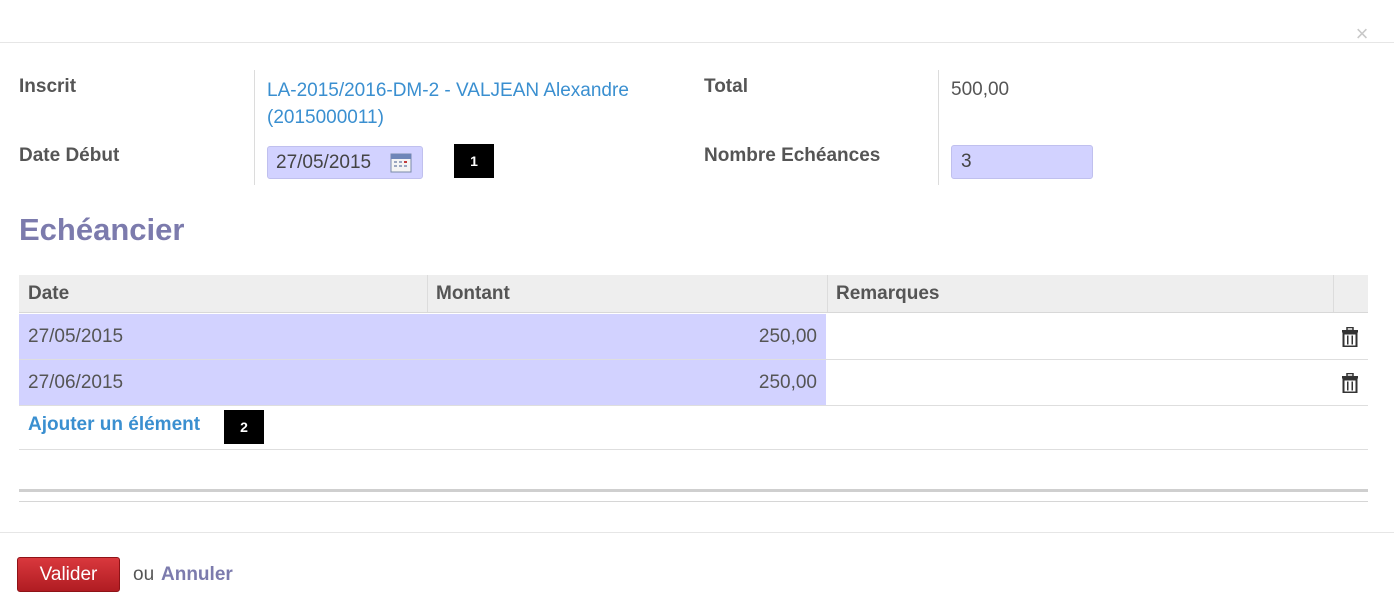  Describe the element at coordinates (792, 155) in the screenshot. I see `nombre-echeances-label: Nombre Echéances` at that location.